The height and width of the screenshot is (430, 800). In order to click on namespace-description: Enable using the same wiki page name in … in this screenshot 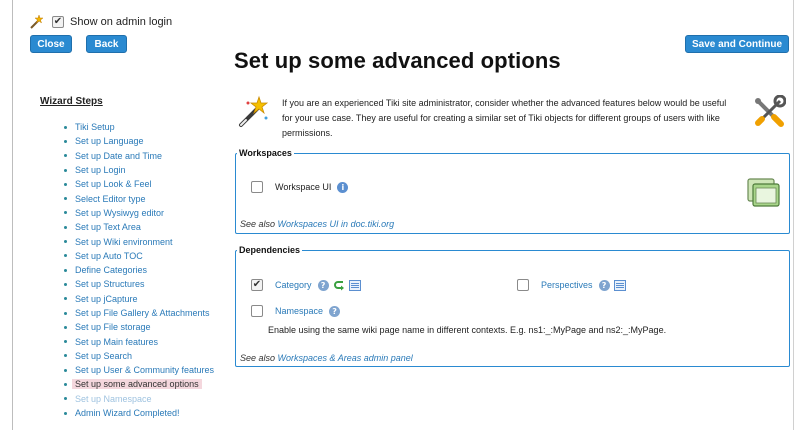, I will do `click(467, 330)`.